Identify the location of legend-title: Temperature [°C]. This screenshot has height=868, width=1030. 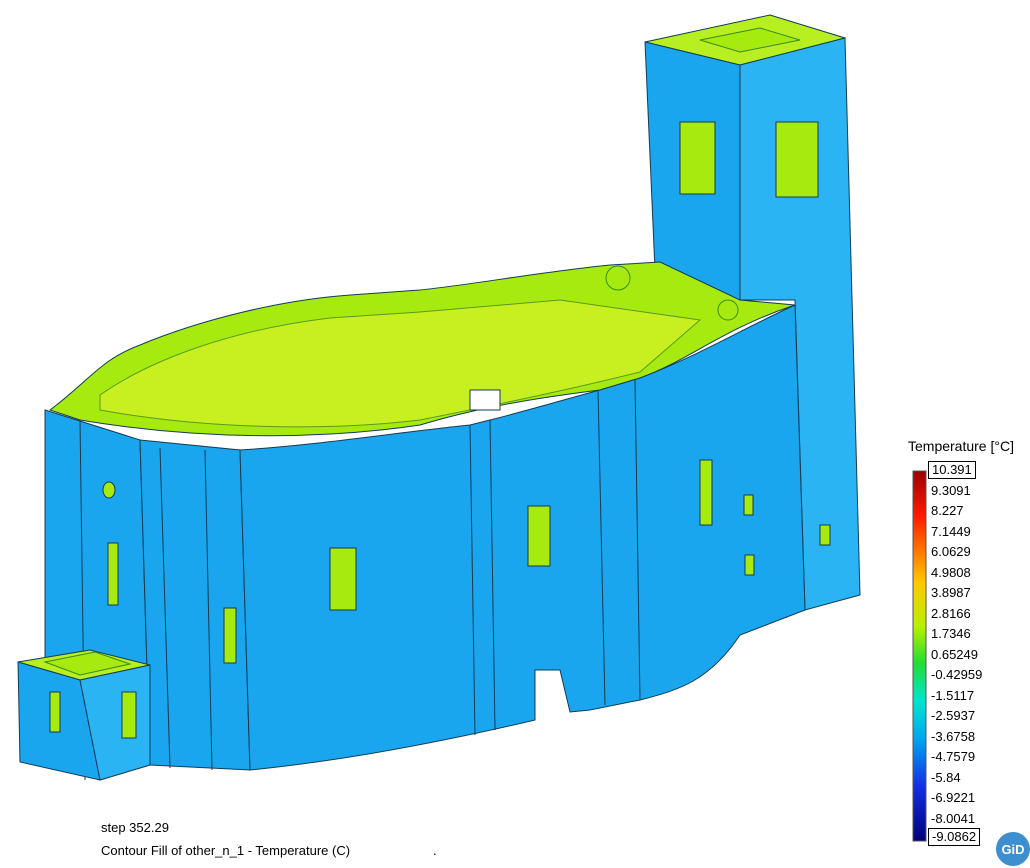
(961, 446).